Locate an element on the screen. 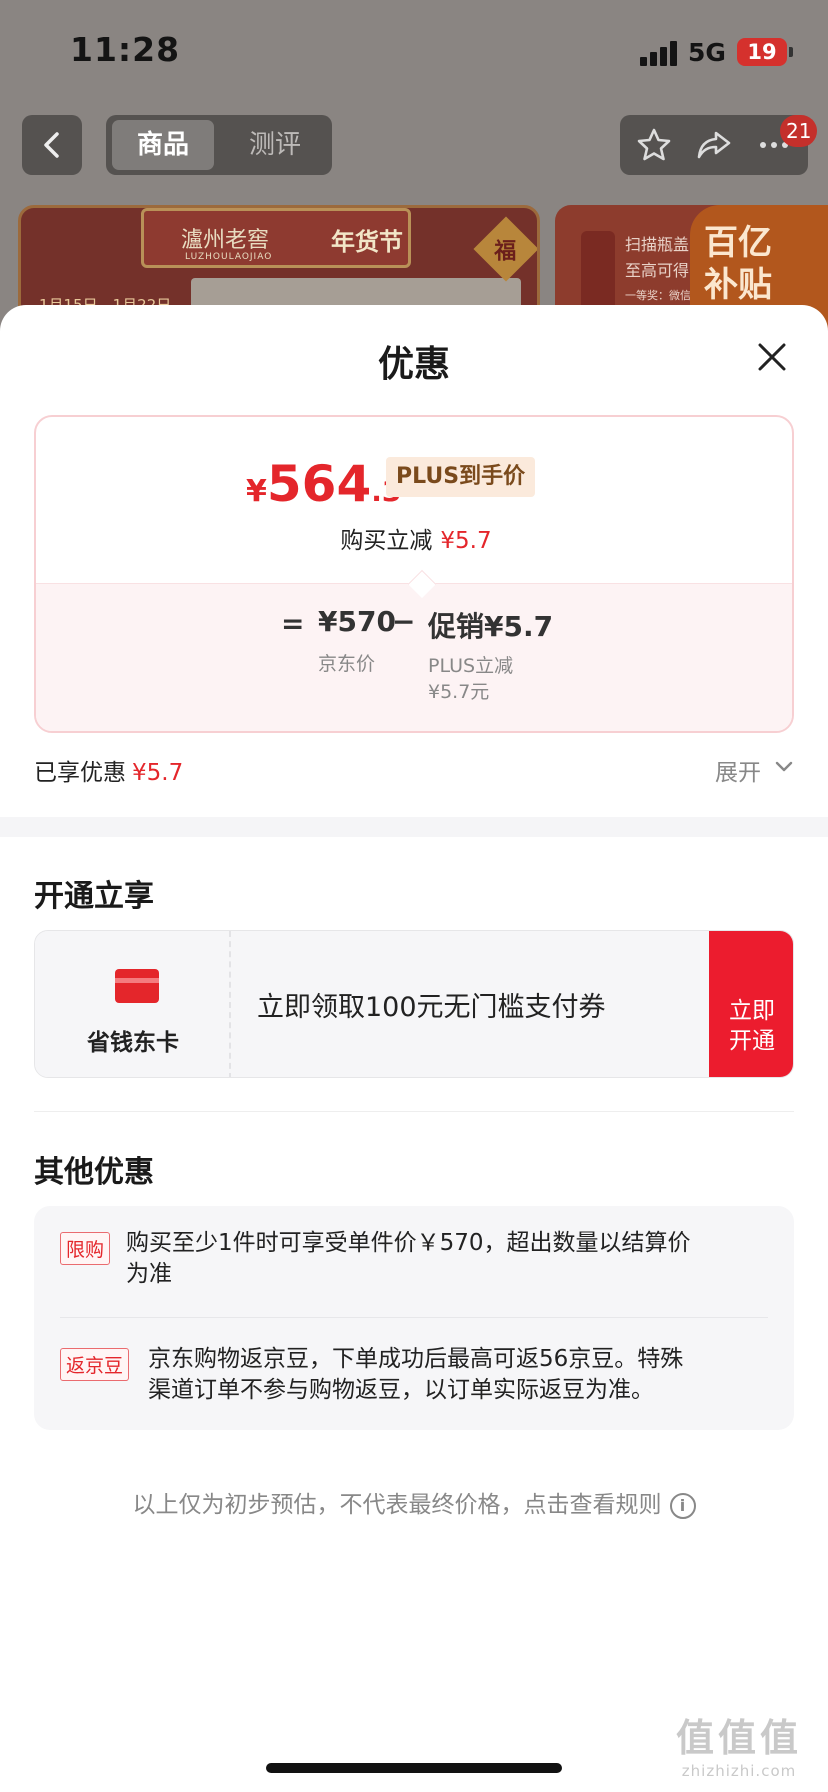 The image size is (828, 1792). limit-text: 购买至少1件时可享受单件价￥570，超出数量以结算价 为准 is located at coordinates (408, 1259).